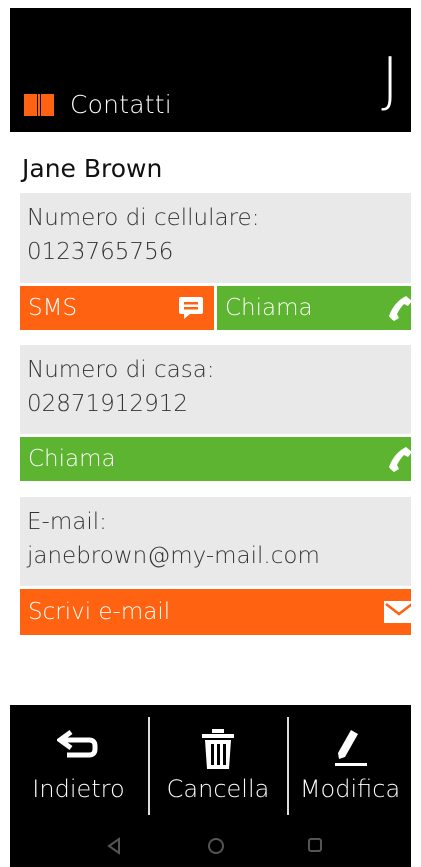  What do you see at coordinates (92, 168) in the screenshot?
I see `contact-name: Jane Brown` at bounding box center [92, 168].